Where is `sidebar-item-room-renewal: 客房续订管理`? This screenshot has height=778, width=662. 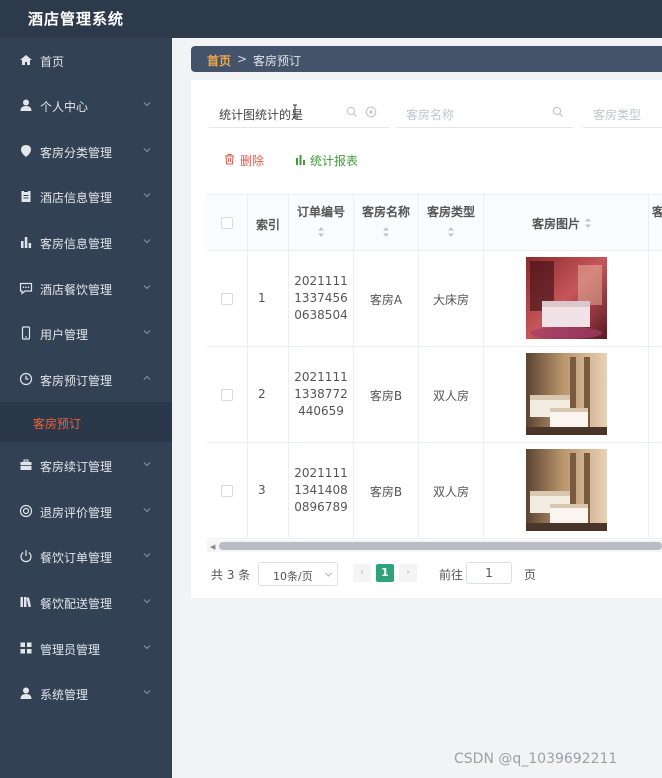 sidebar-item-room-renewal: 客房续订管理 is located at coordinates (86, 465).